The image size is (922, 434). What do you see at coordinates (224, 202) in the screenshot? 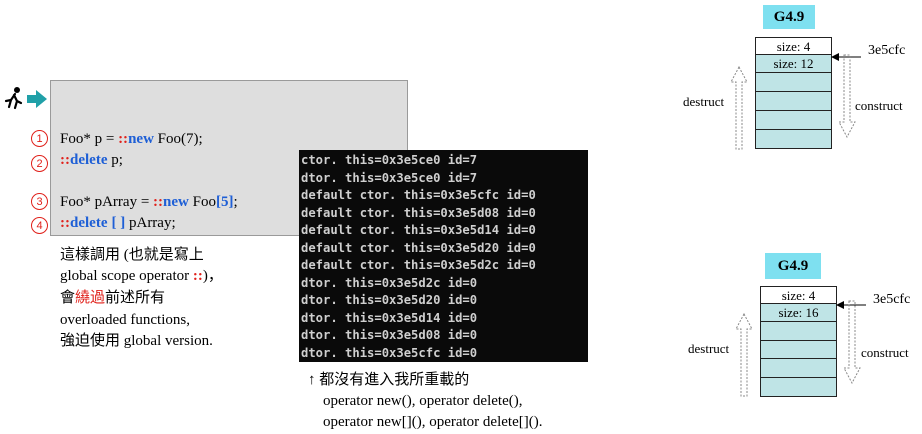
I see `array-bracket: [5]` at bounding box center [224, 202].